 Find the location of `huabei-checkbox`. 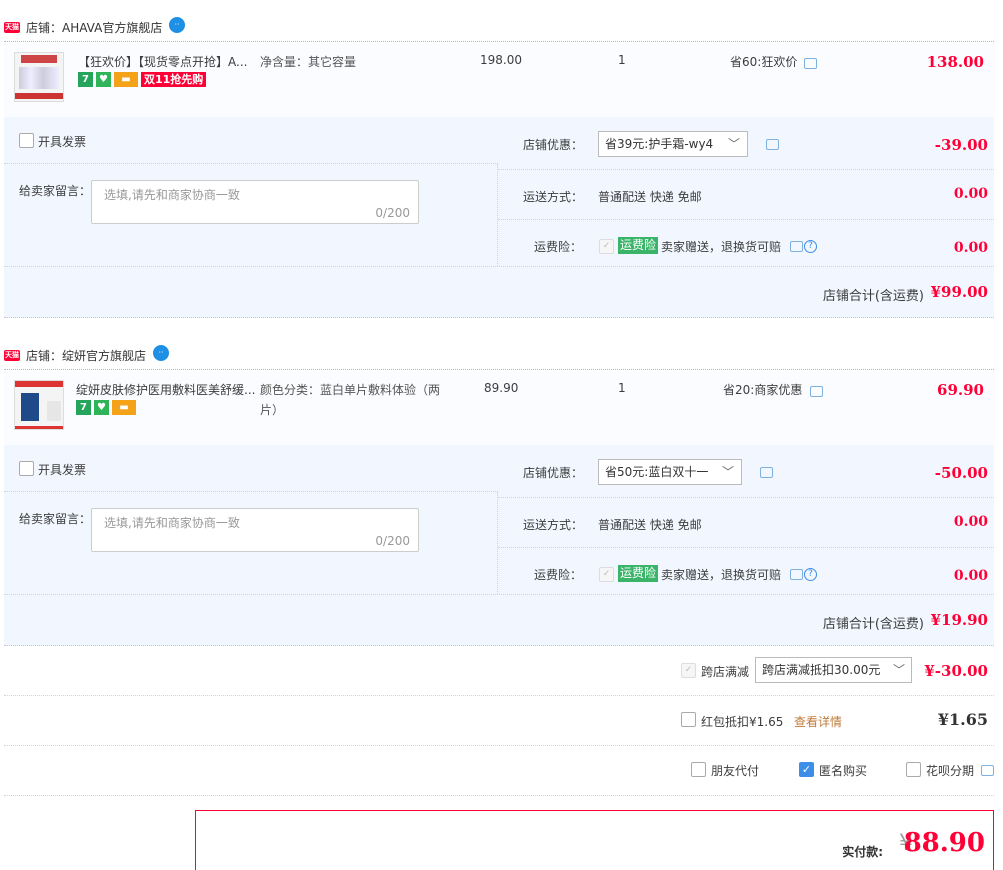

huabei-checkbox is located at coordinates (913, 769).